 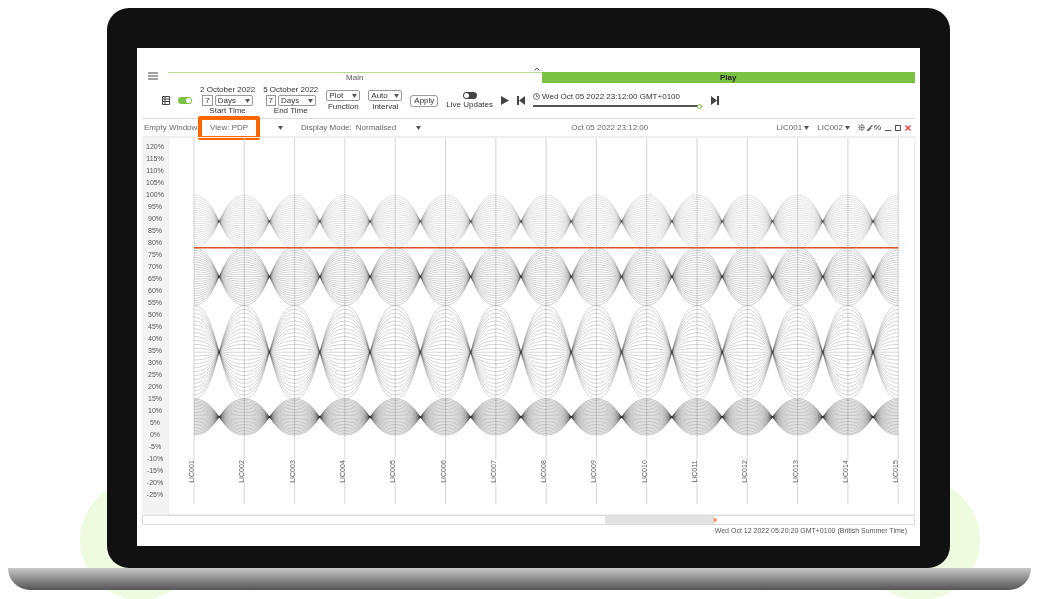 I want to click on live-updates-label: Live Updates, so click(x=470, y=105).